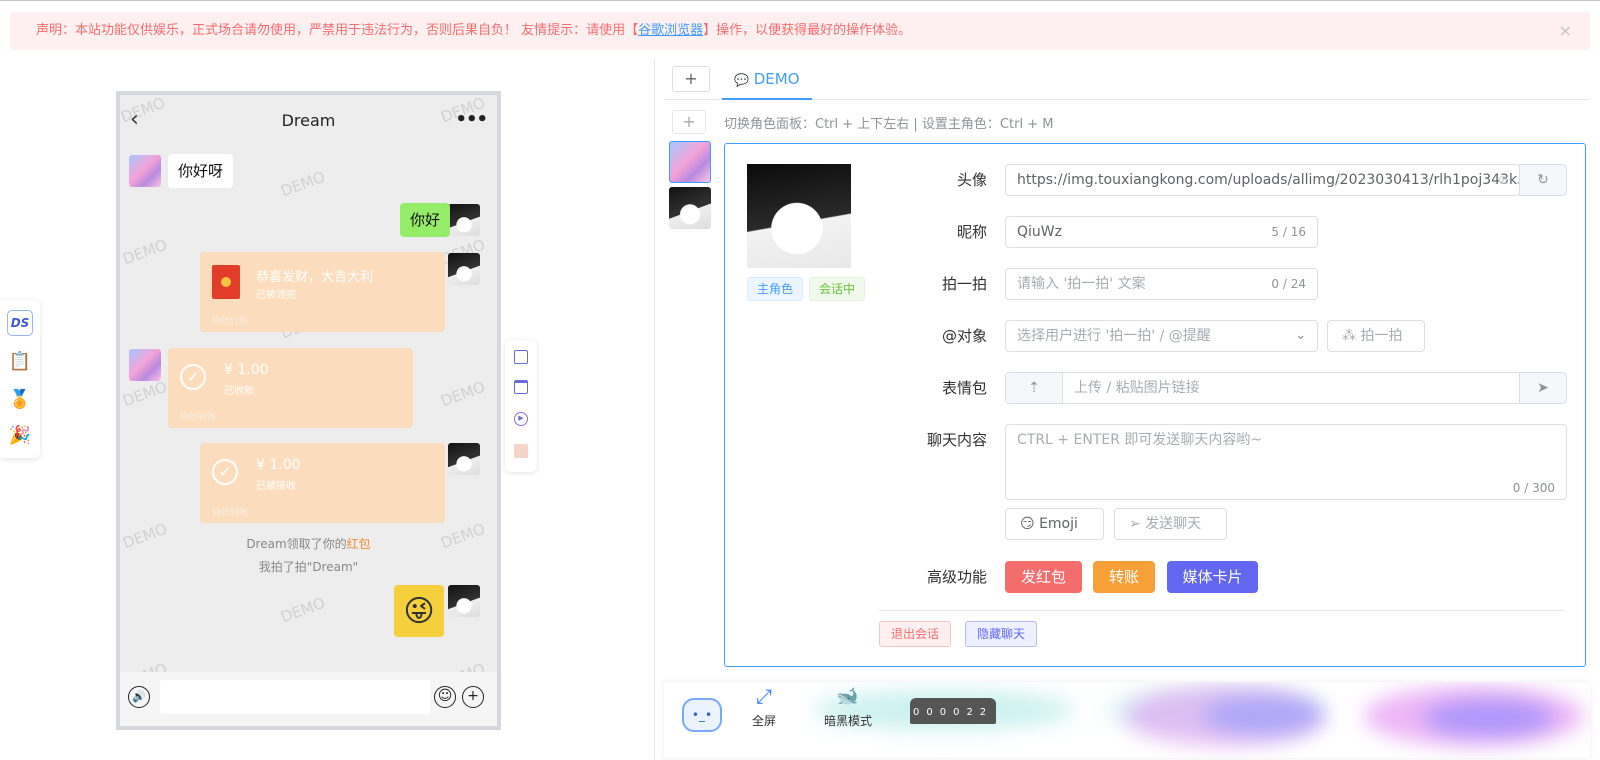 The image size is (1600, 760). What do you see at coordinates (956, 440) in the screenshot?
I see `content-label: 聊天内容` at bounding box center [956, 440].